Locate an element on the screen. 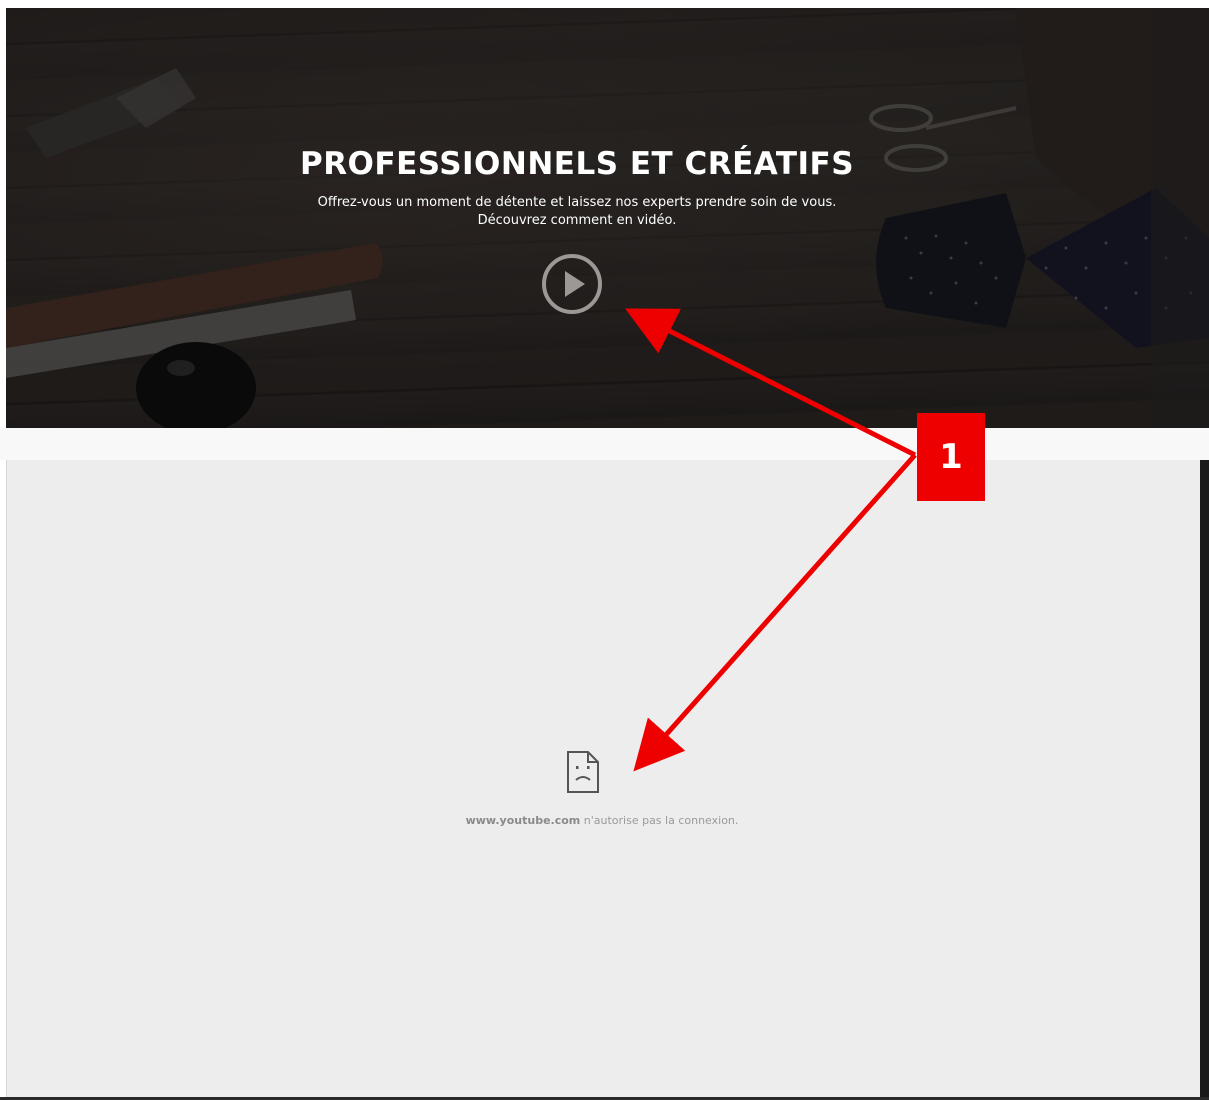  sad-file-icon is located at coordinates (583, 772).